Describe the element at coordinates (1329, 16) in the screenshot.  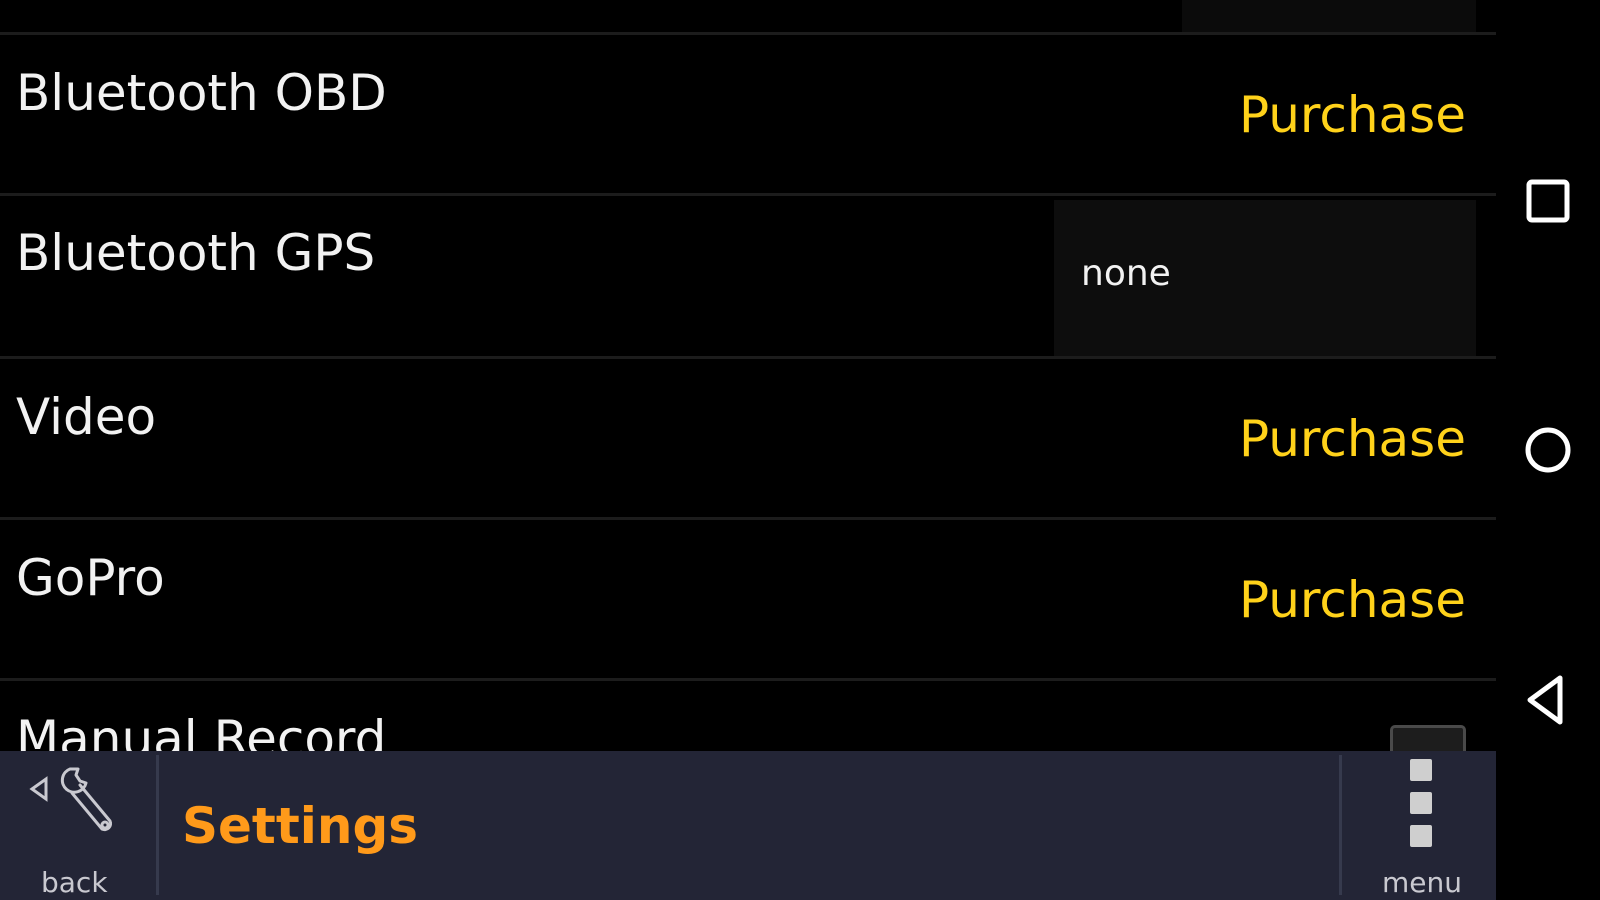
I see `previous-row-value-box` at that location.